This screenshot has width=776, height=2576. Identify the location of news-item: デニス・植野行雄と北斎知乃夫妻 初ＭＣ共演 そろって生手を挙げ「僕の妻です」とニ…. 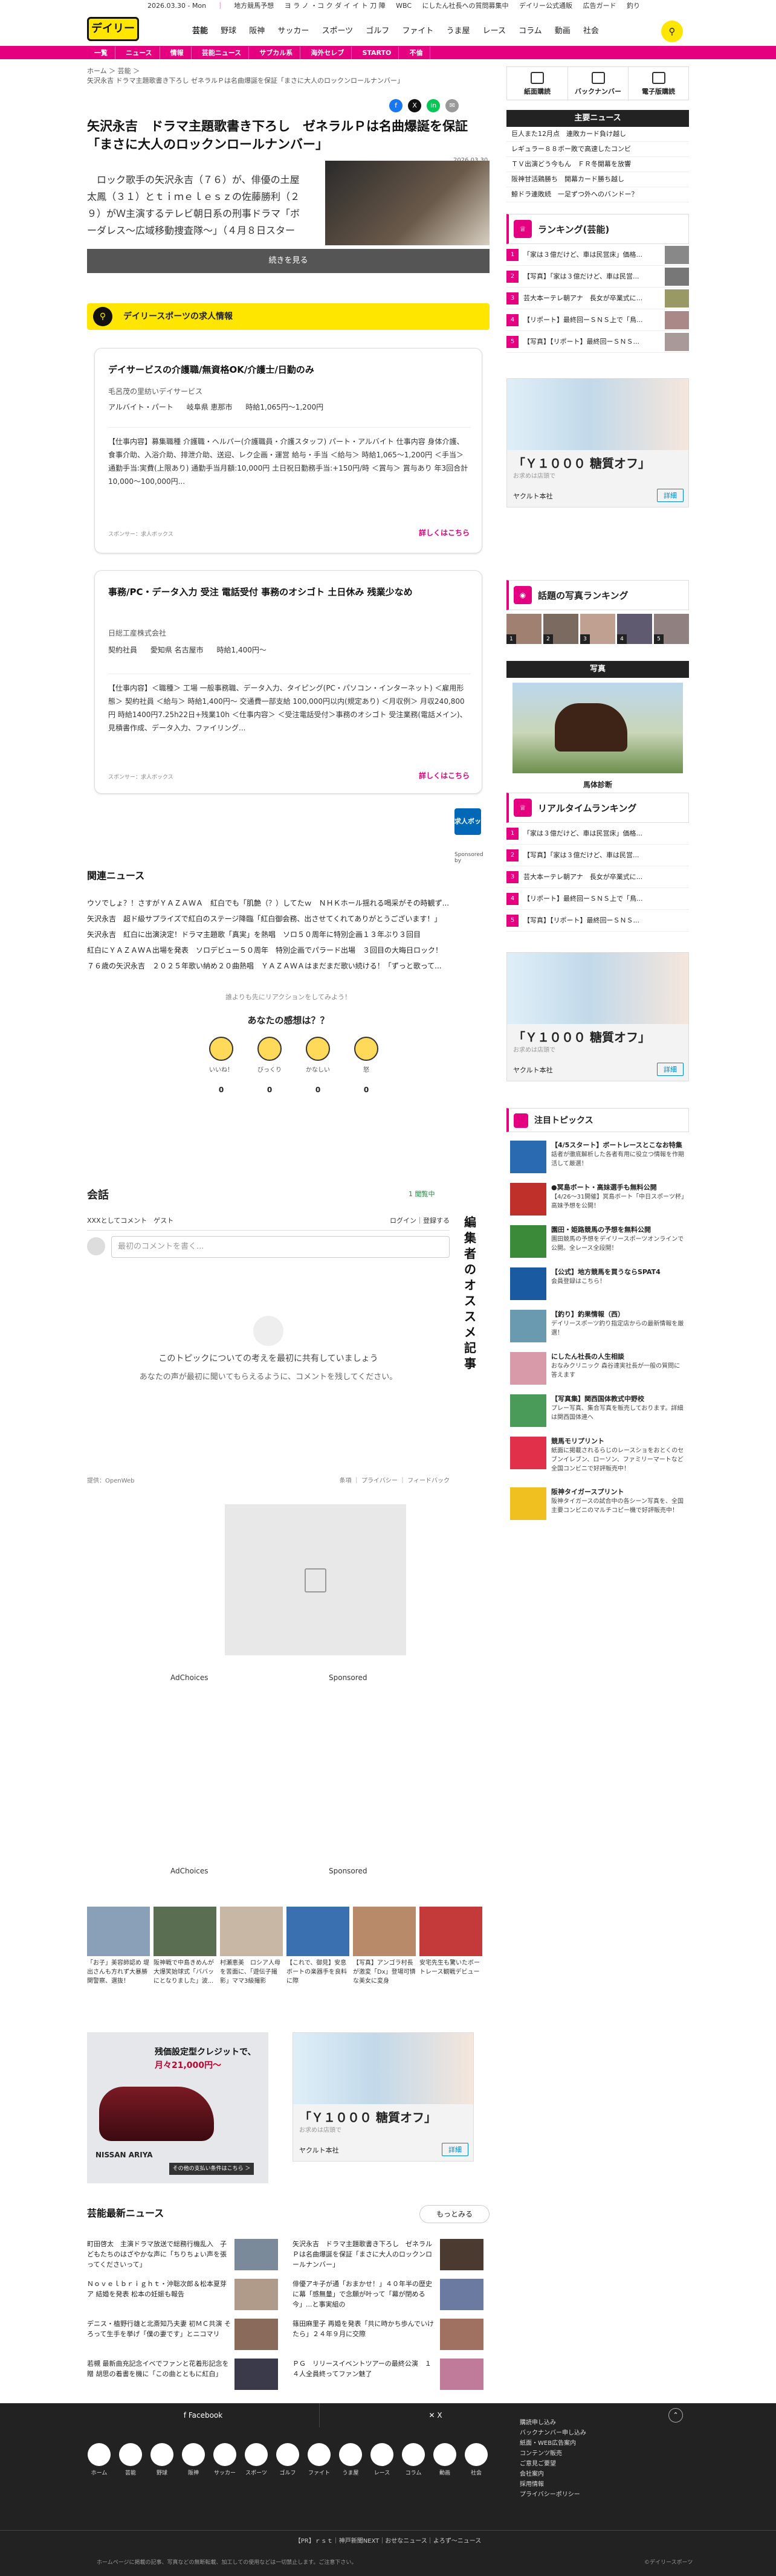
(183, 2336).